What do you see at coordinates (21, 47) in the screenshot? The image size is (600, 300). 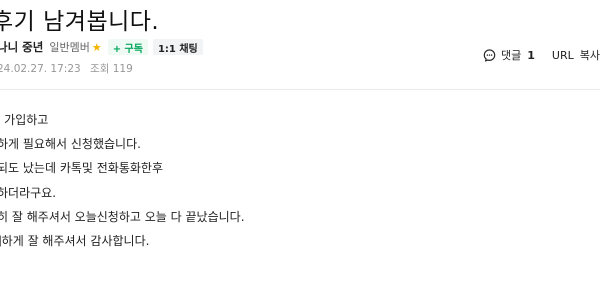 I see `author-nickname: 나니 중년` at bounding box center [21, 47].